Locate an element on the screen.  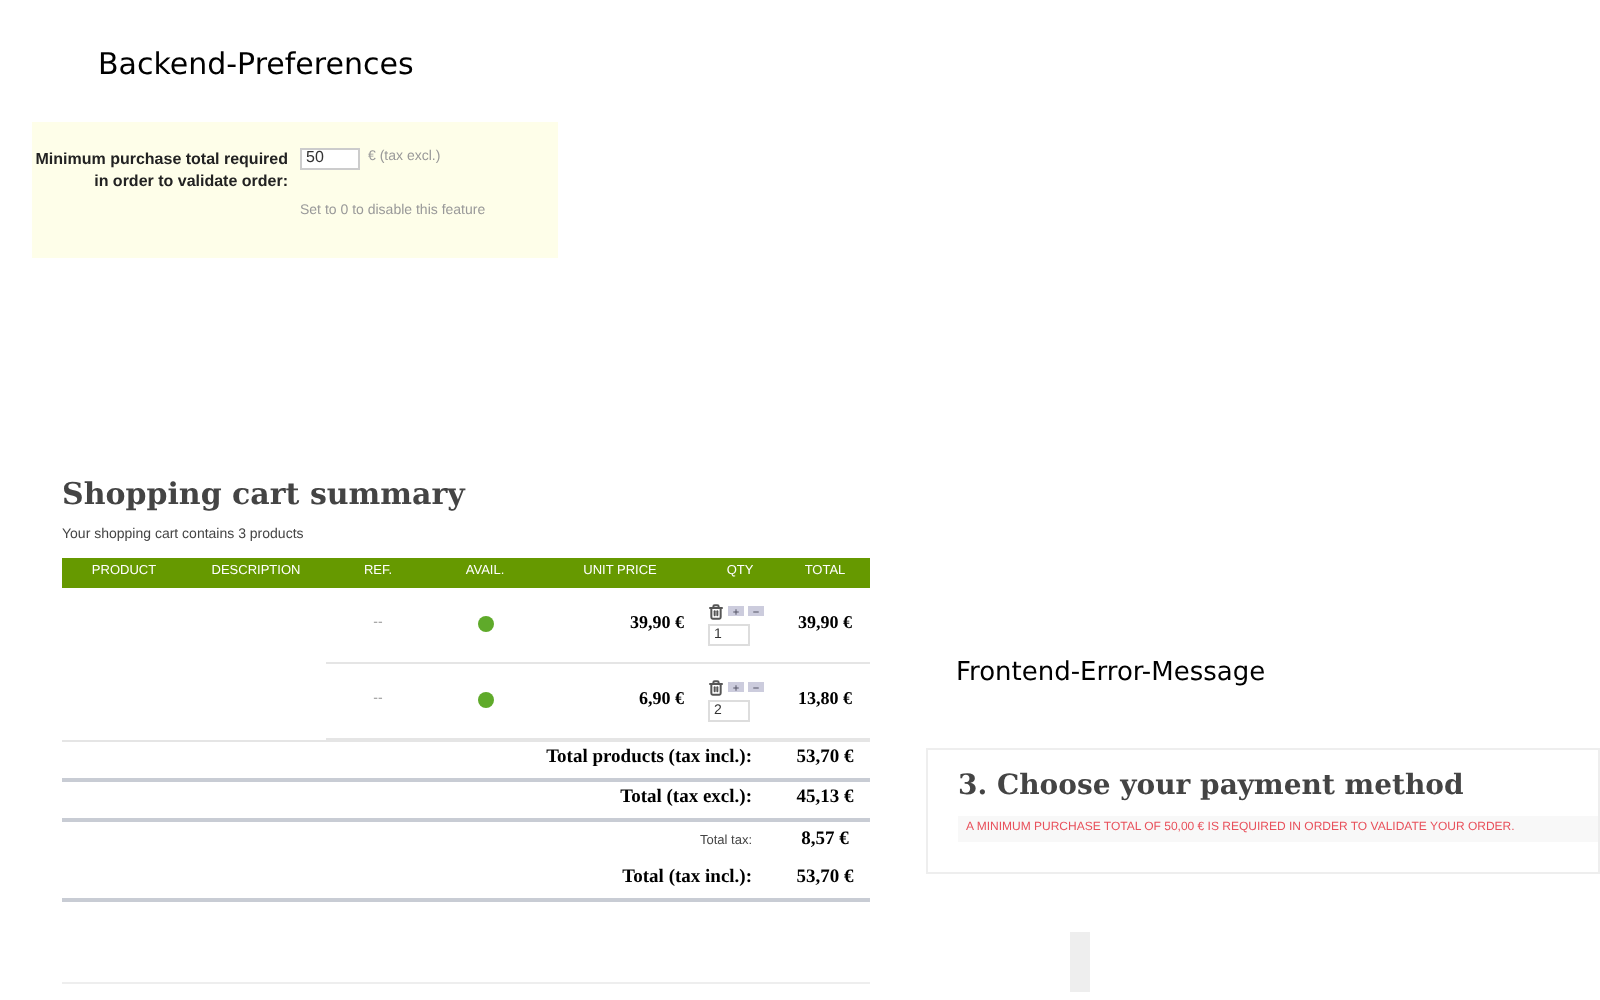
total-value: 45,13 € is located at coordinates (825, 799).